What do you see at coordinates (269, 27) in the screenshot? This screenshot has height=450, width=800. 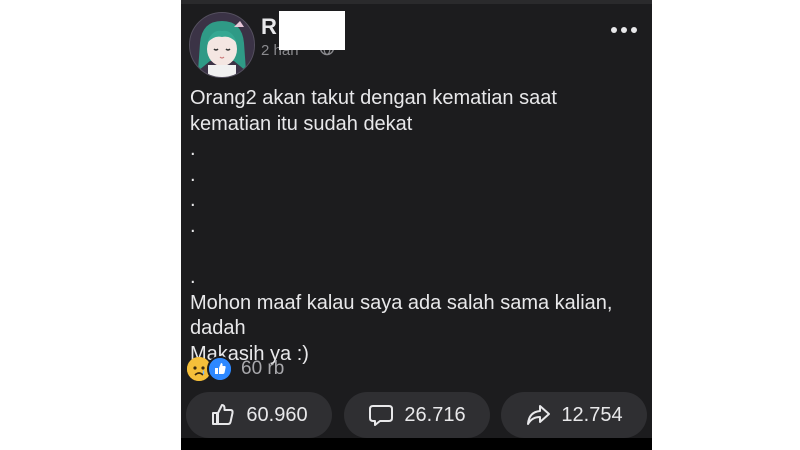 I see `author-name: R` at bounding box center [269, 27].